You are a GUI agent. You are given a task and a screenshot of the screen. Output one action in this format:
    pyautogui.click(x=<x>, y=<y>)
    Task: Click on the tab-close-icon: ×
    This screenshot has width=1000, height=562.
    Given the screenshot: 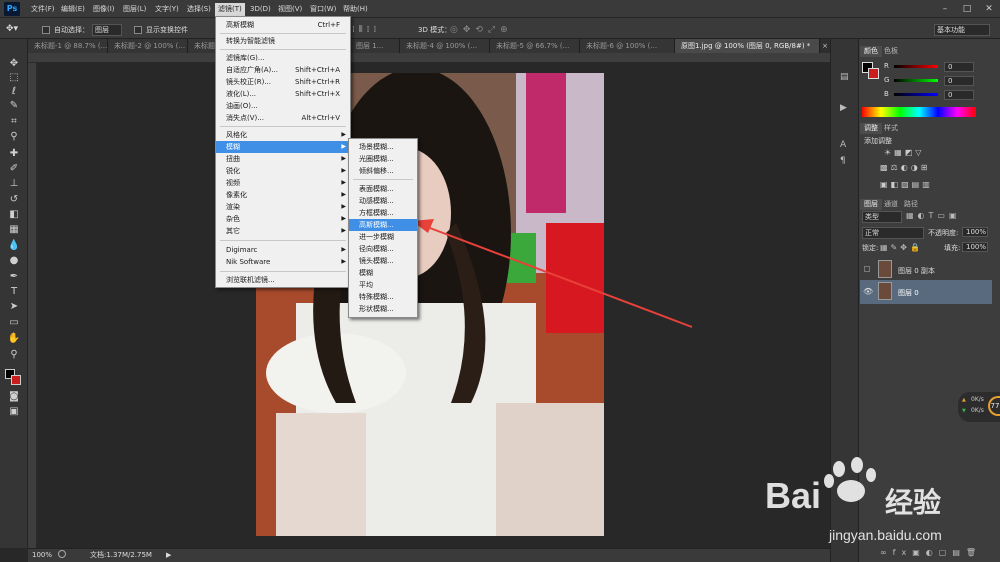 What is the action you would take?
    pyautogui.click(x=825, y=46)
    